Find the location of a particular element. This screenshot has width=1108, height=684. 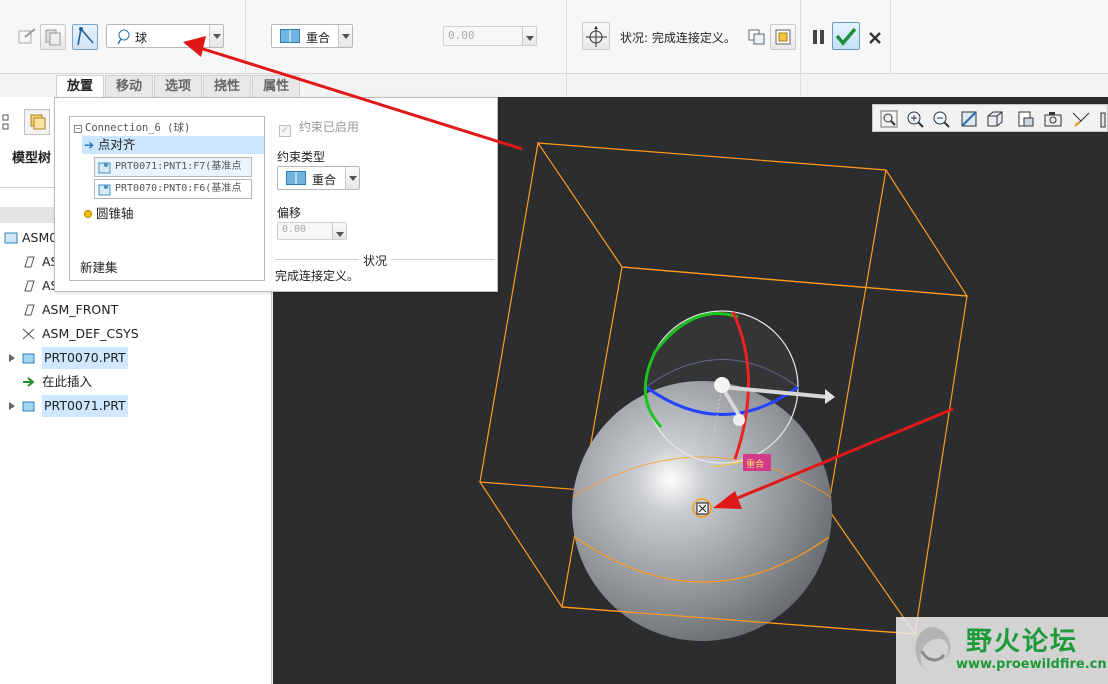

model-tree-label: 模型树 is located at coordinates (31, 156).